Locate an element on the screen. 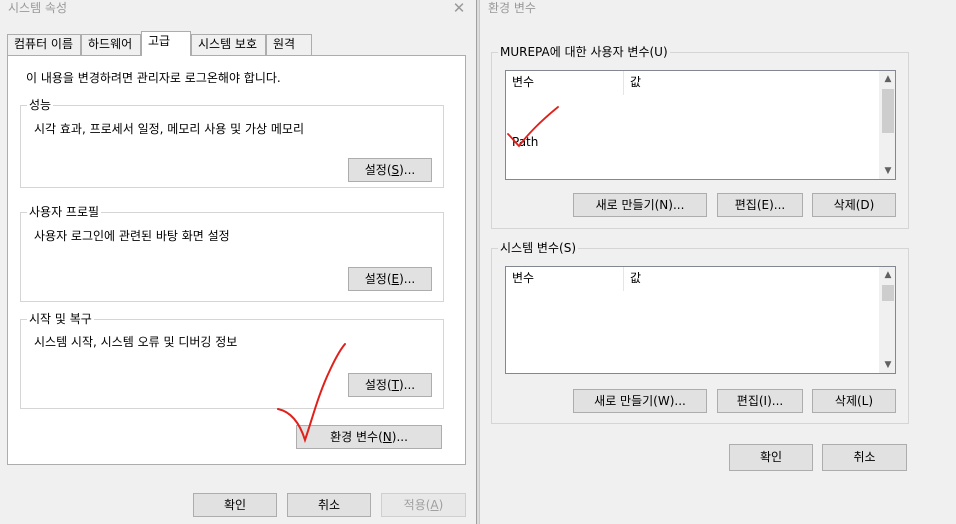  button-label: 환경 변수( is located at coordinates (356, 437).